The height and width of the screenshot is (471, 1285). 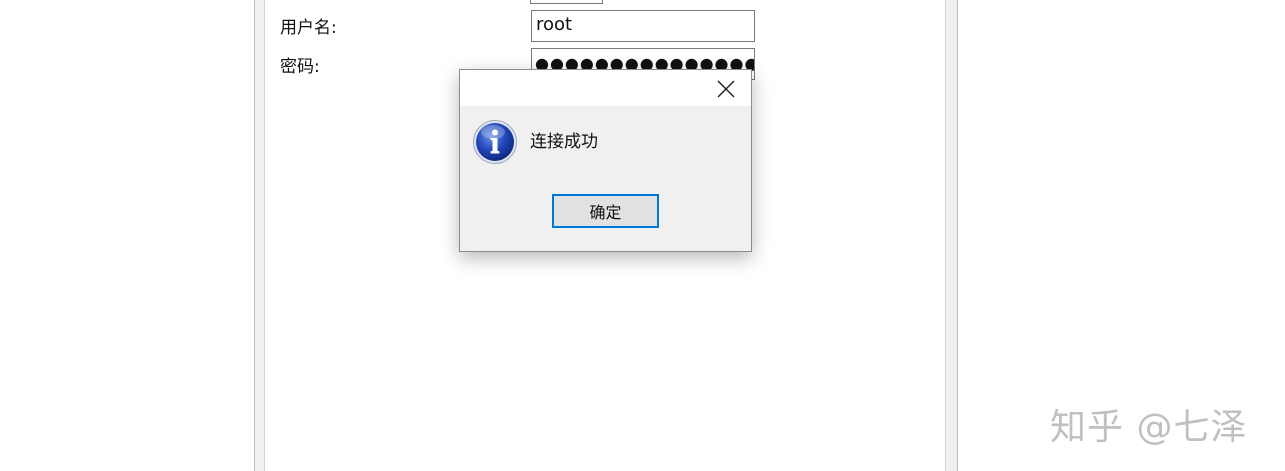 What do you see at coordinates (726, 89) in the screenshot?
I see `close-icon` at bounding box center [726, 89].